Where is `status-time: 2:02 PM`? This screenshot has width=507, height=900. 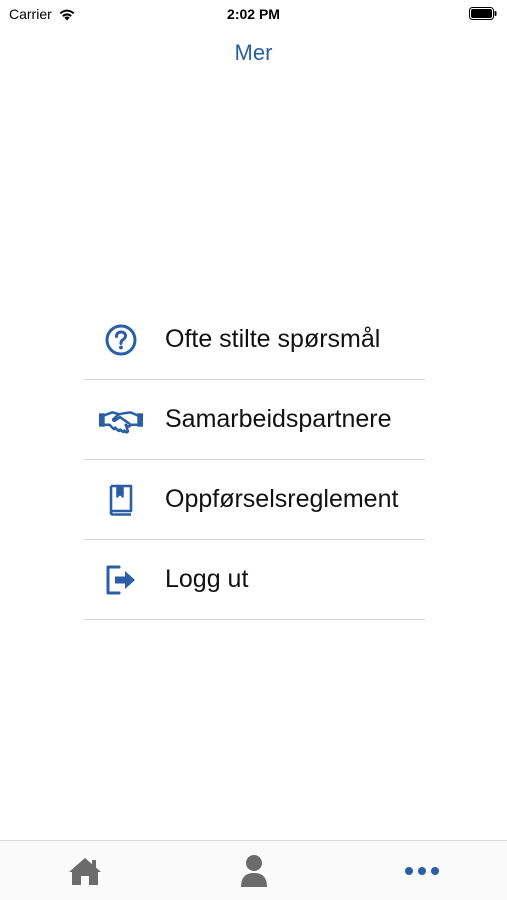
status-time: 2:02 PM is located at coordinates (253, 14).